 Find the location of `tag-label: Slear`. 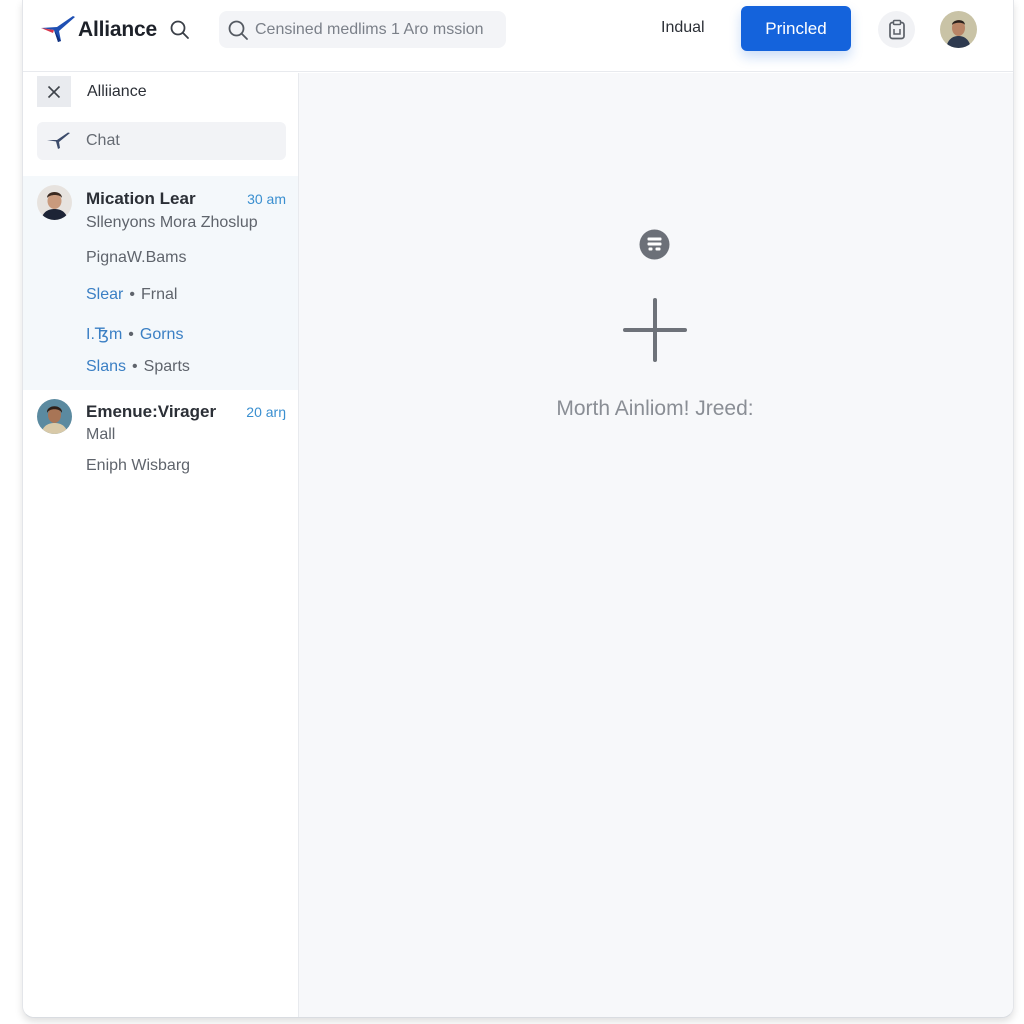

tag-label: Slear is located at coordinates (105, 294).